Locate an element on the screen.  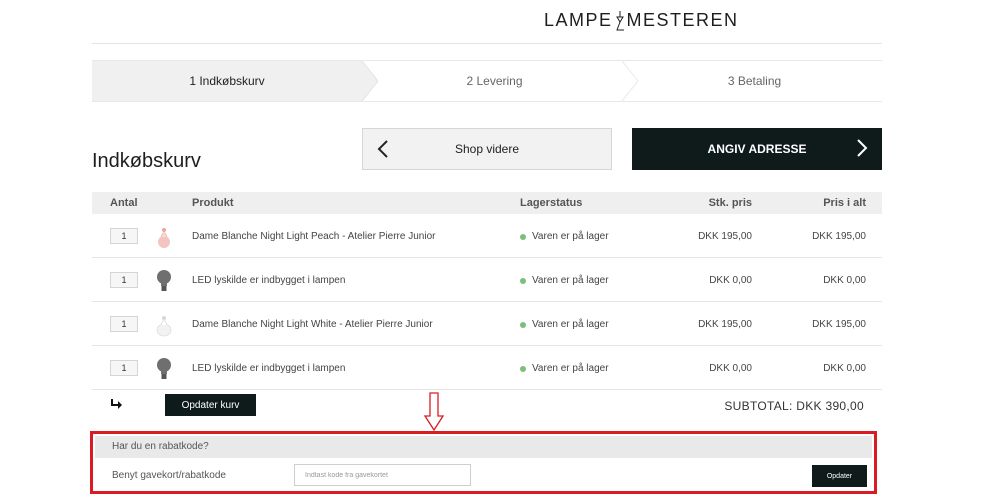
apply-code-label: Opdater is located at coordinates (839, 476).